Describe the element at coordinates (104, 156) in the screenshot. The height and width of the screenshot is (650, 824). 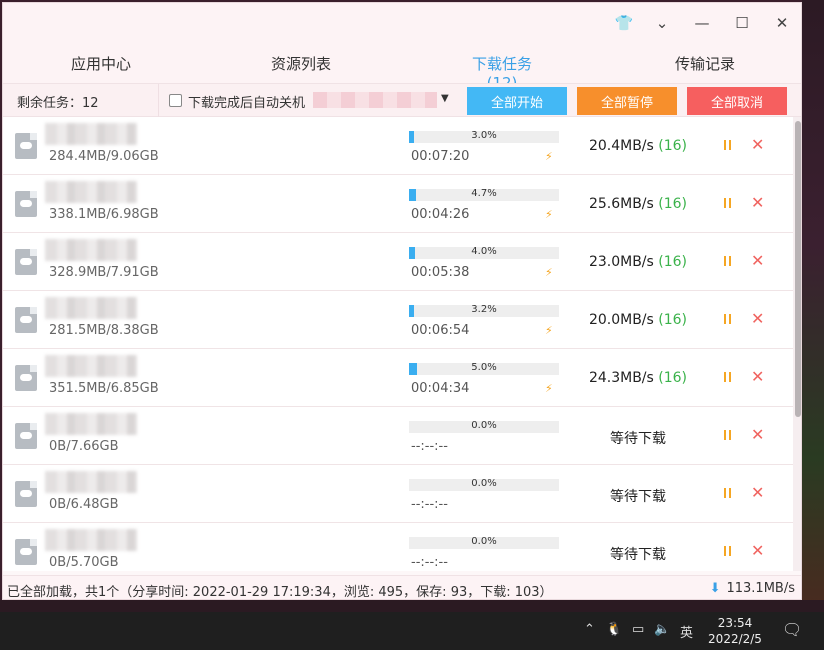
I see `task-size: 284.4MB/9.06GB` at that location.